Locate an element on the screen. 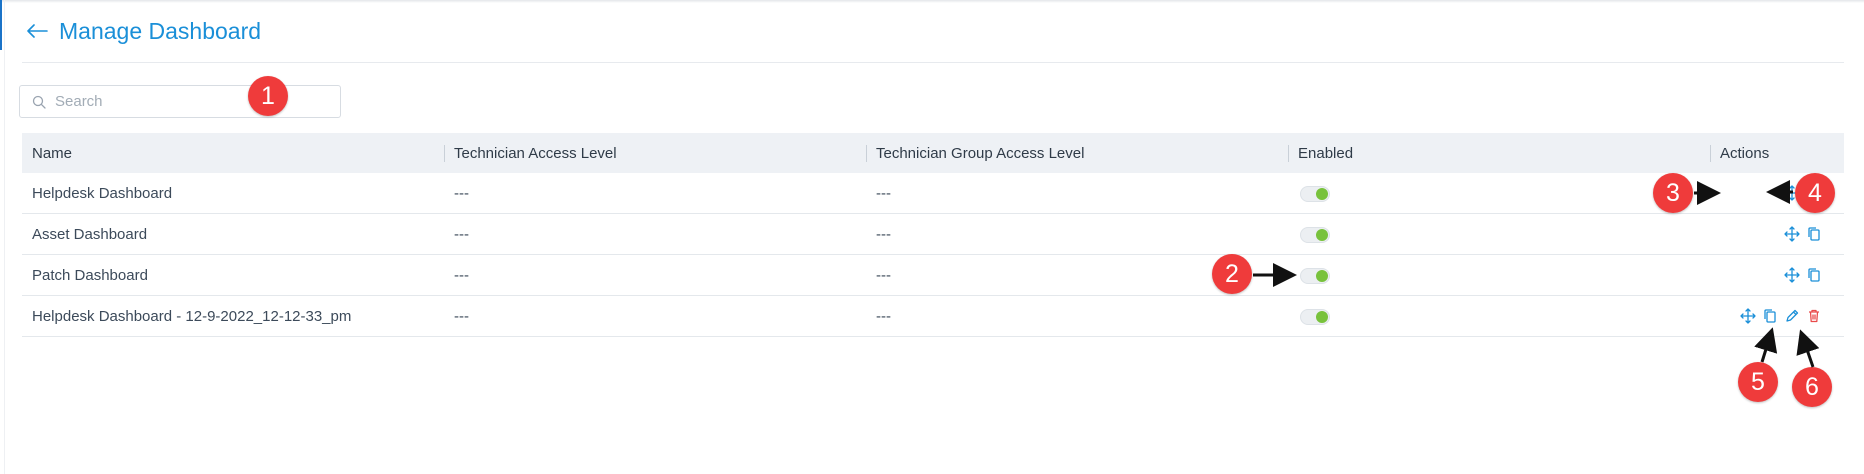  annotation-badge: 4 is located at coordinates (1815, 193).